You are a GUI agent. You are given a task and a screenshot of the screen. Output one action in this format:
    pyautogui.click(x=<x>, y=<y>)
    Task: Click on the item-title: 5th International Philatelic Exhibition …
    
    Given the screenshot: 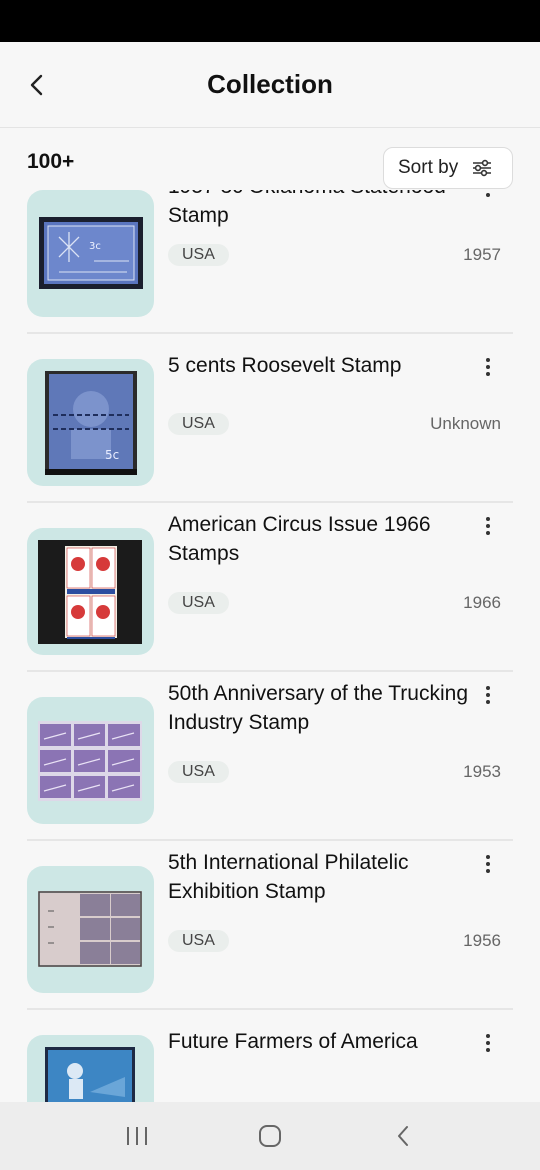 What is the action you would take?
    pyautogui.click(x=288, y=877)
    